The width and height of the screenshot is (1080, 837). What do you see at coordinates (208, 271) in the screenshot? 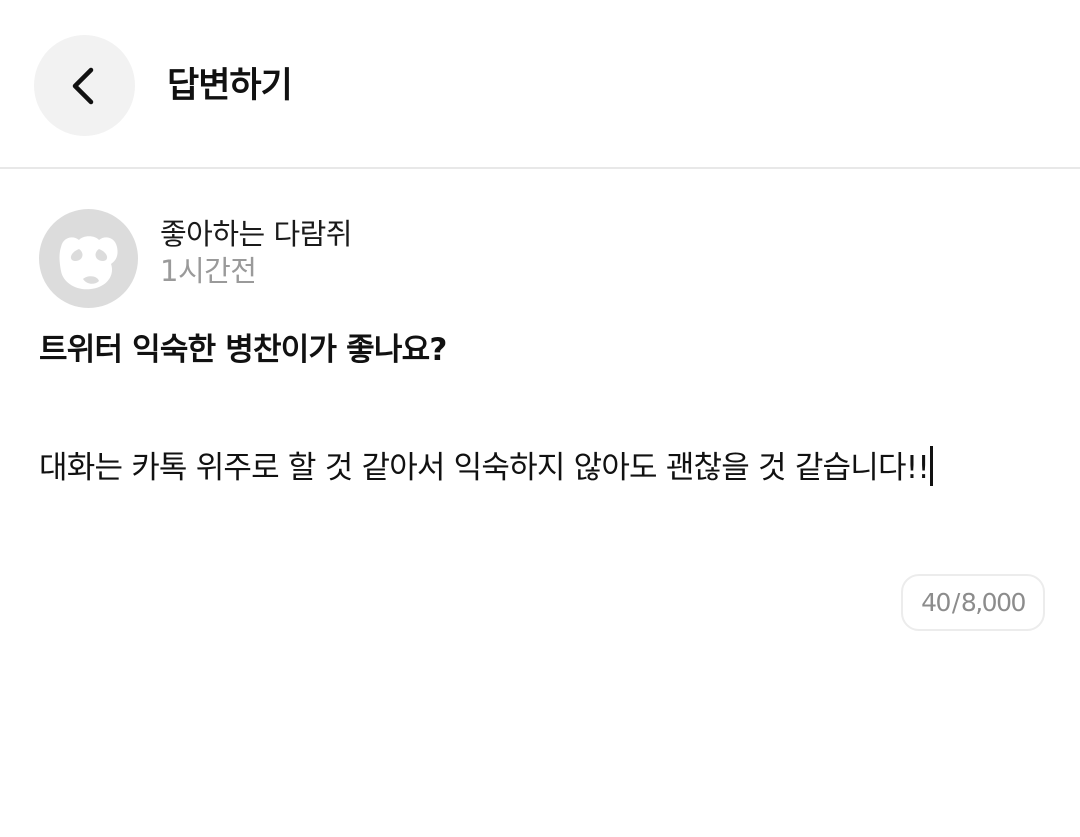
I see `post-time: 1시간전` at bounding box center [208, 271].